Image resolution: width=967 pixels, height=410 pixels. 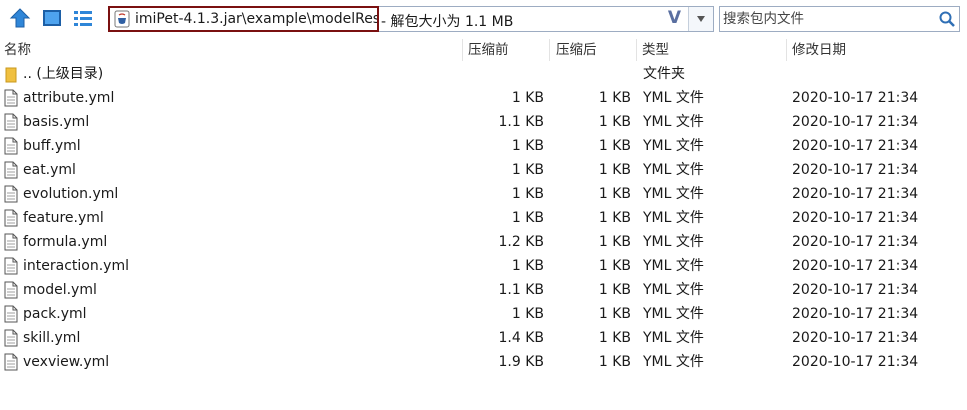 I want to click on unpacked-size-info: - 解包大小为 1.1 MB, so click(x=447, y=22).